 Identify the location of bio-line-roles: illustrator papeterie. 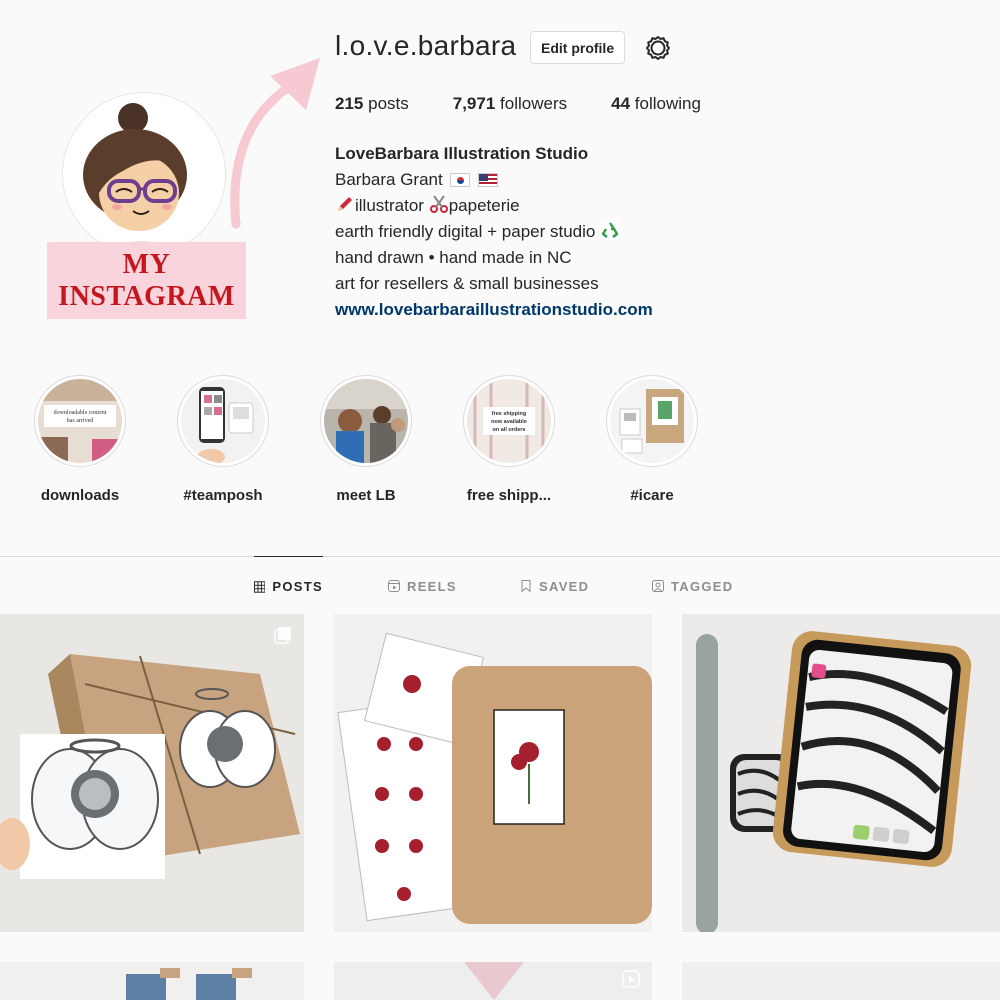
(494, 206).